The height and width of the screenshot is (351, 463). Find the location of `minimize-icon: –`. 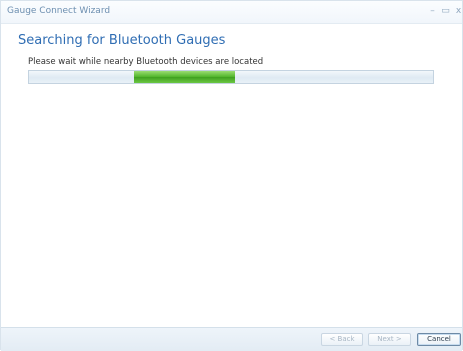

minimize-icon: – is located at coordinates (432, 11).